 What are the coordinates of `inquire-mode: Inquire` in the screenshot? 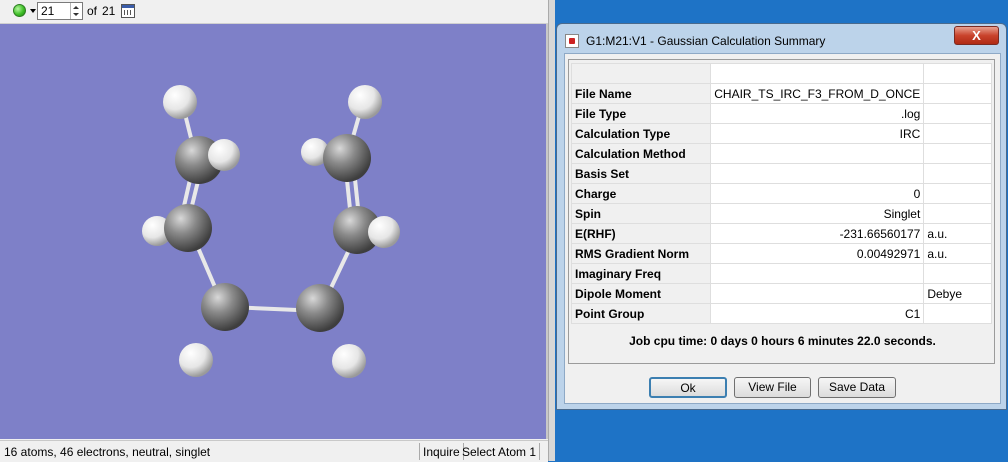 It's located at (441, 451).